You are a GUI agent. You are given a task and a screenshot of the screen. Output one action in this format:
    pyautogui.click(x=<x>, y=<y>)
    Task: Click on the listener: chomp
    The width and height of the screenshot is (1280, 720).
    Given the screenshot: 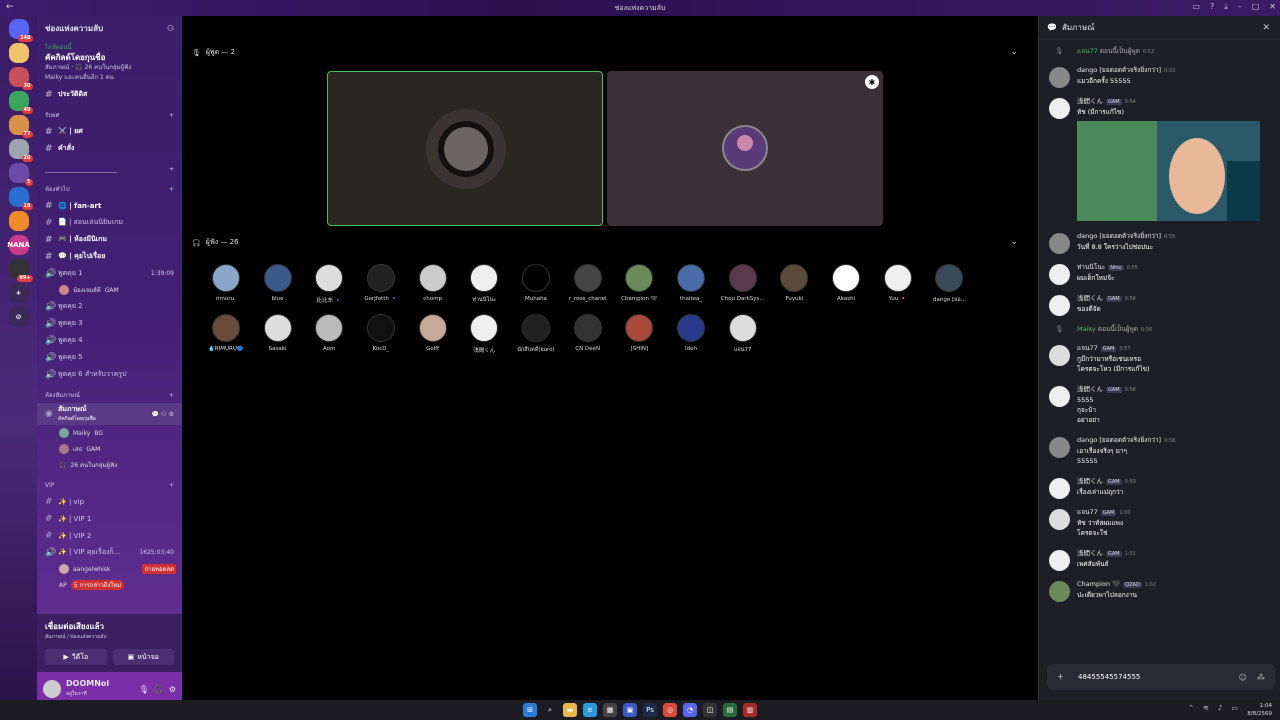 What is the action you would take?
    pyautogui.click(x=433, y=289)
    